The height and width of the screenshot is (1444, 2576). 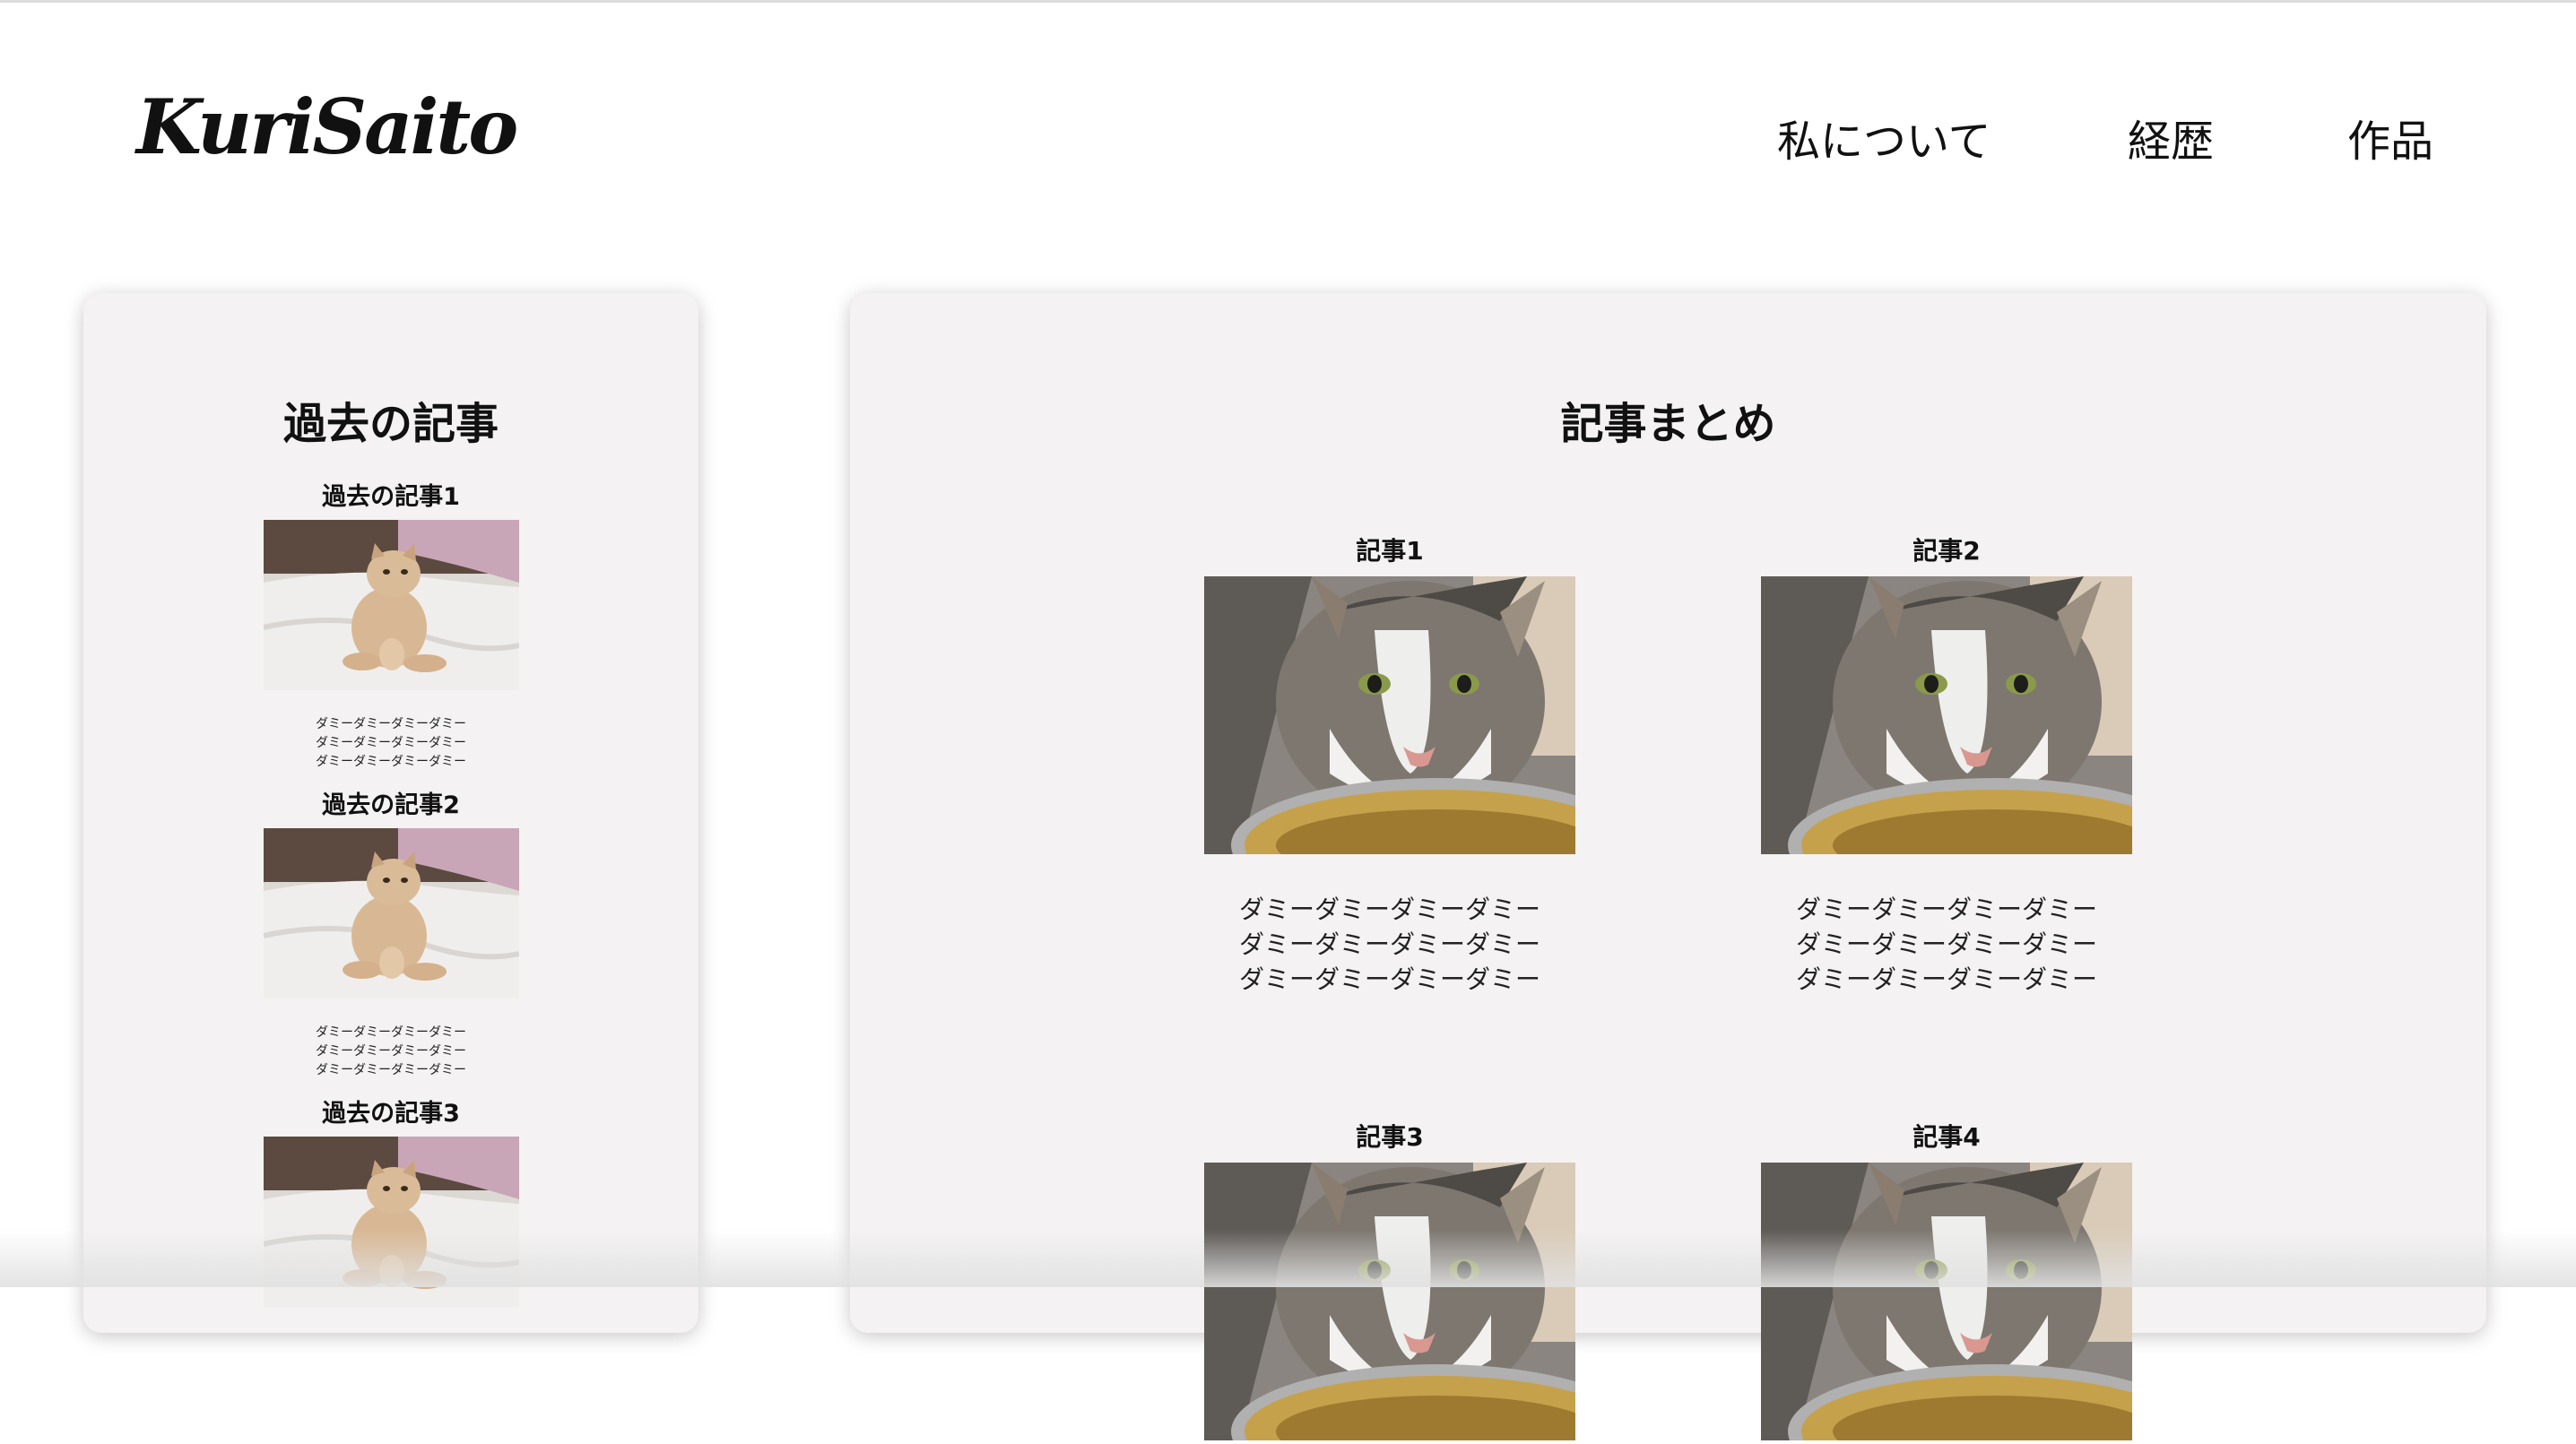 What do you see at coordinates (1389, 551) in the screenshot?
I see `article-title: 記事1` at bounding box center [1389, 551].